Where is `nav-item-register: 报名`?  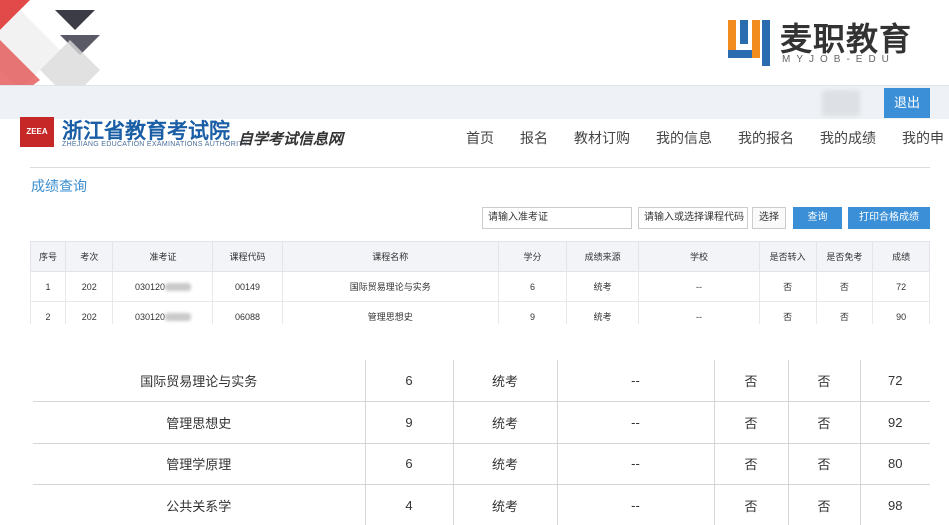
nav-item-register: 报名 is located at coordinates (534, 138).